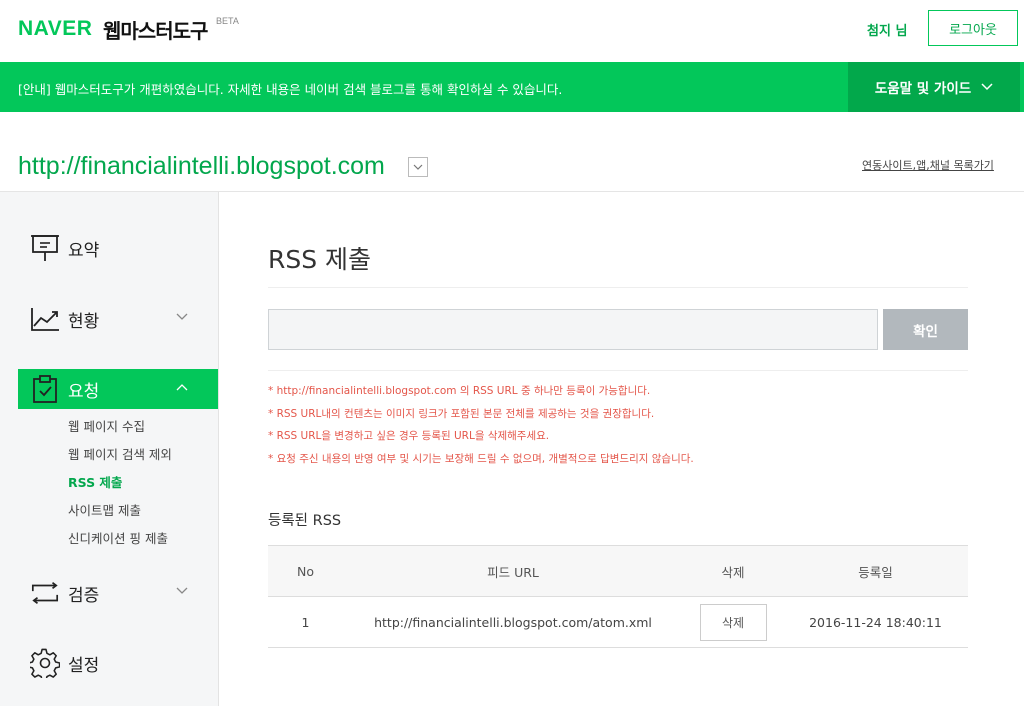 The width and height of the screenshot is (1024, 706). Describe the element at coordinates (55, 29) in the screenshot. I see `naver-logo: NAVER` at that location.